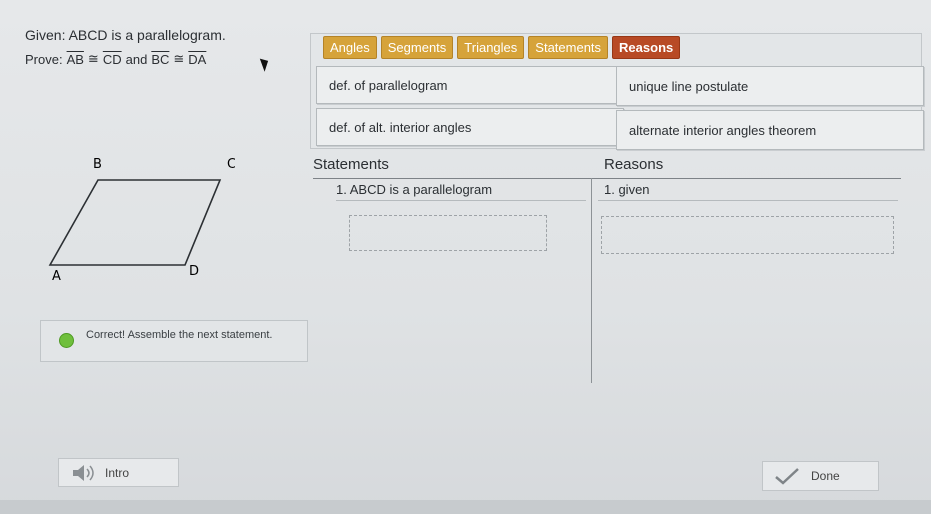  Describe the element at coordinates (470, 85) in the screenshot. I see `reason-tile-def-parallelogram: def. of parallelogram` at that location.